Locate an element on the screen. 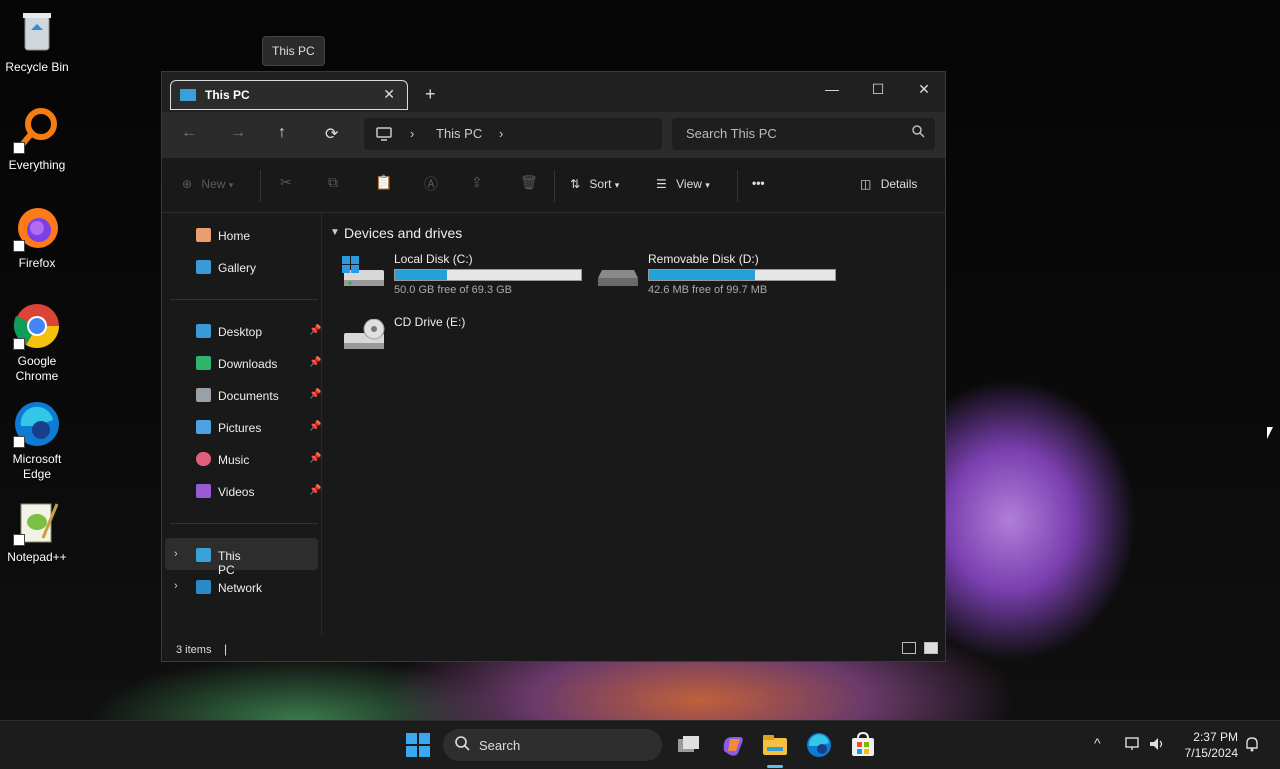  local-disk-icon is located at coordinates (363, 271).